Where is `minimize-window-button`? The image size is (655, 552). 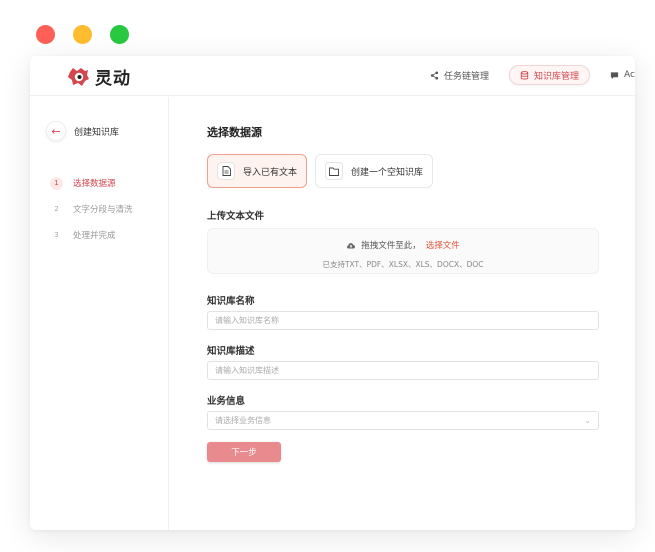
minimize-window-button is located at coordinates (82, 34).